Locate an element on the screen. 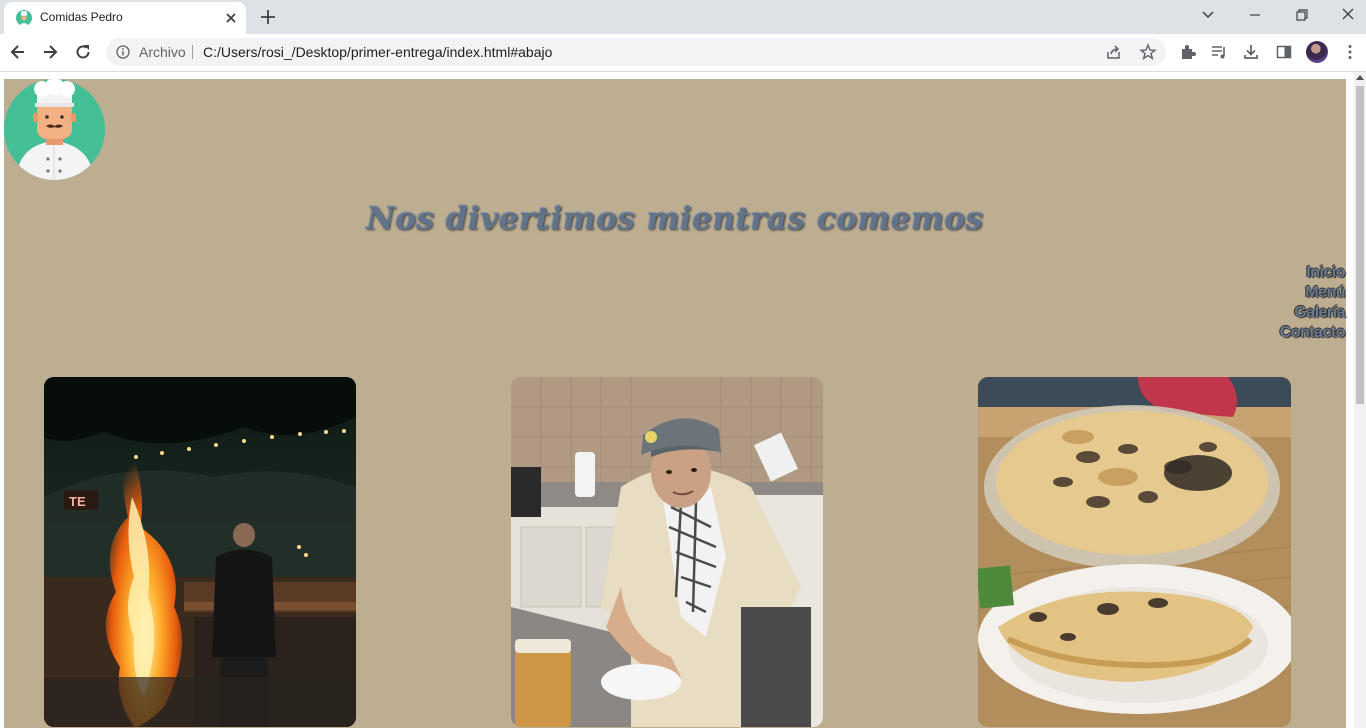  chef-avatar-icon is located at coordinates (54, 129).